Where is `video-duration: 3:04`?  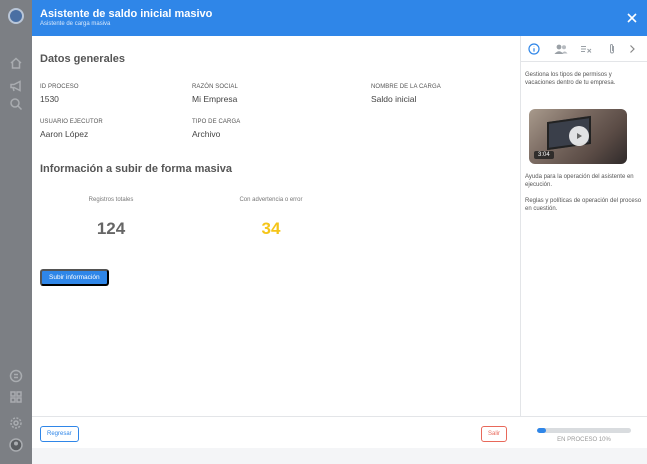
video-duration: 3:04 is located at coordinates (544, 155).